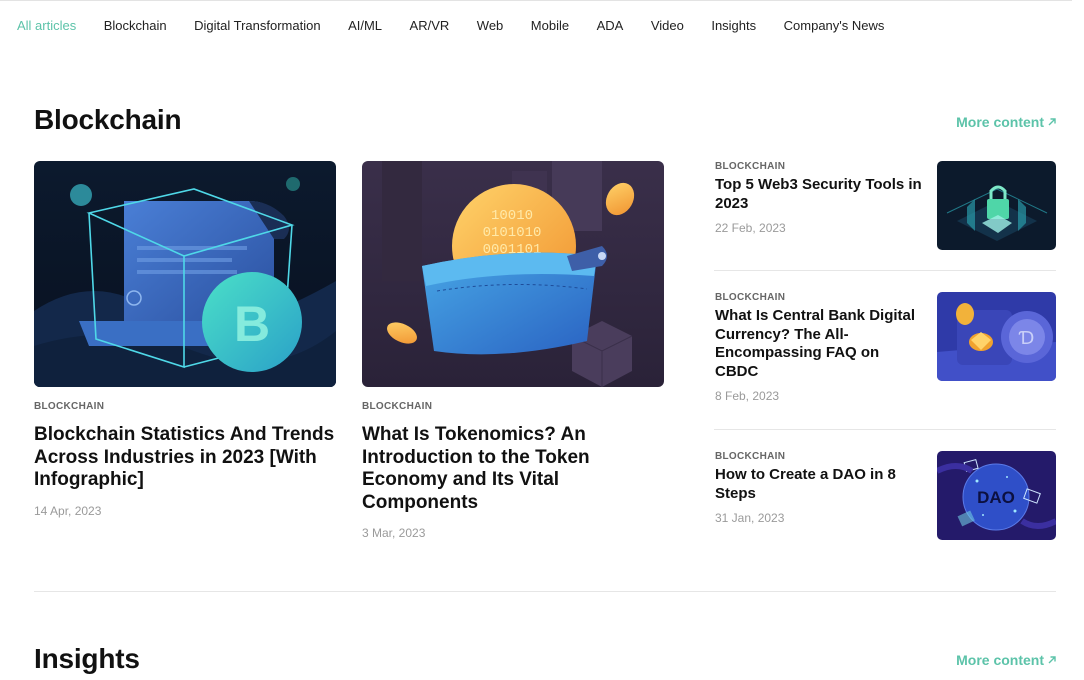  I want to click on nav-item-ada: ADA, so click(610, 26).